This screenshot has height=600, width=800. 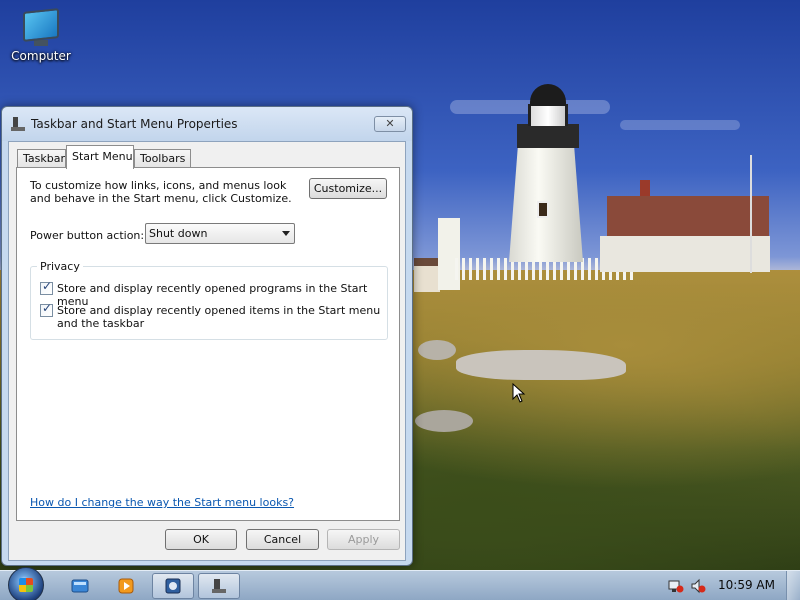 What do you see at coordinates (793, 585) in the screenshot?
I see `show-desktop-button` at bounding box center [793, 585].